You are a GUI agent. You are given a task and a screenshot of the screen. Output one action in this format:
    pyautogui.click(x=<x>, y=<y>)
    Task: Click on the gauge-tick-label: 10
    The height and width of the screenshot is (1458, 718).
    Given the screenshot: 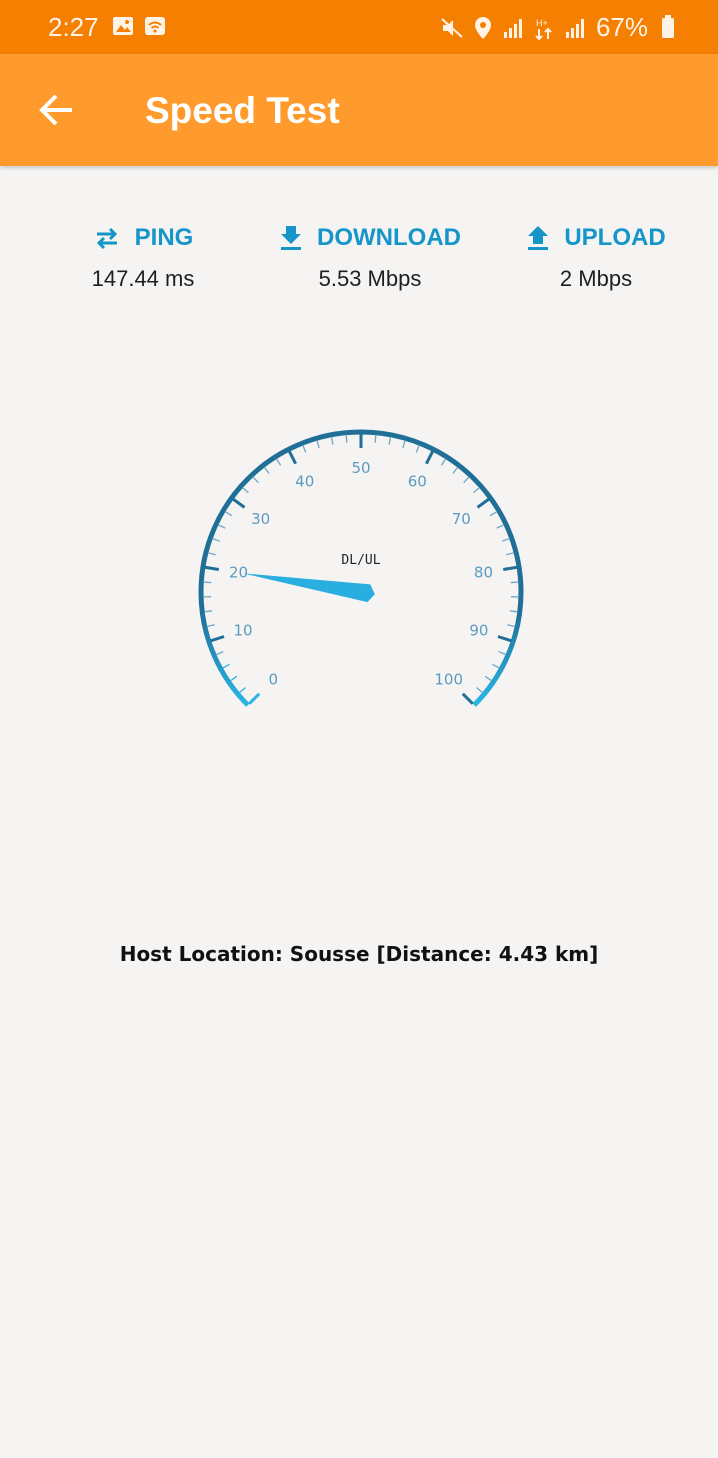 What is the action you would take?
    pyautogui.click(x=243, y=630)
    